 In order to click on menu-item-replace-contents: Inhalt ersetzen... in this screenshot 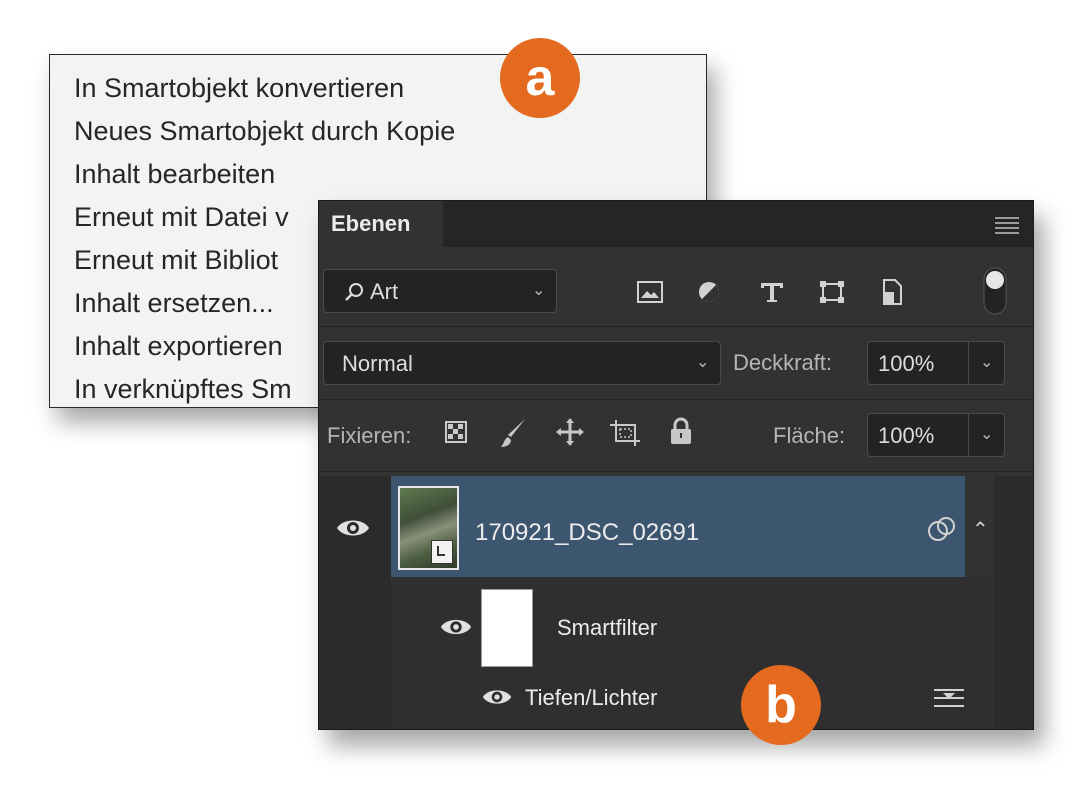, I will do `click(174, 303)`.